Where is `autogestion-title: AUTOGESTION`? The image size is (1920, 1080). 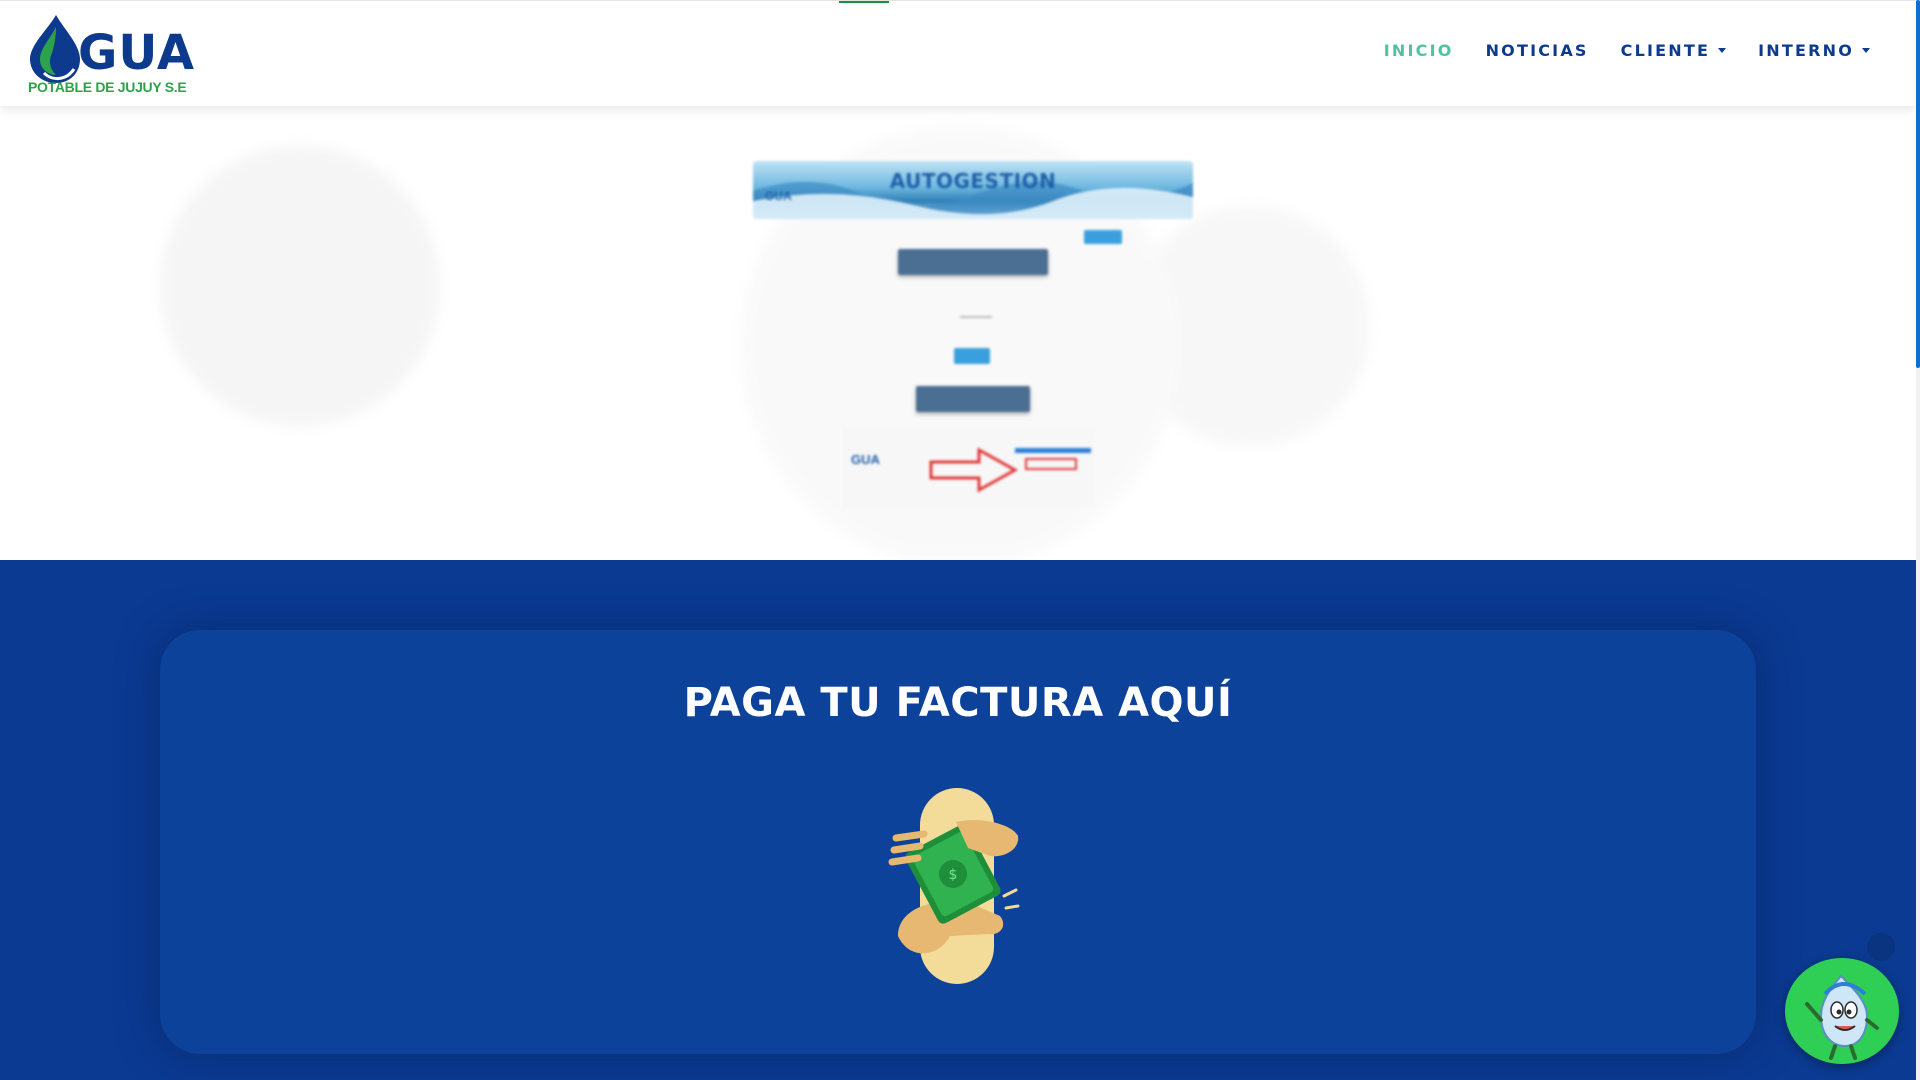 autogestion-title: AUTOGESTION is located at coordinates (973, 181).